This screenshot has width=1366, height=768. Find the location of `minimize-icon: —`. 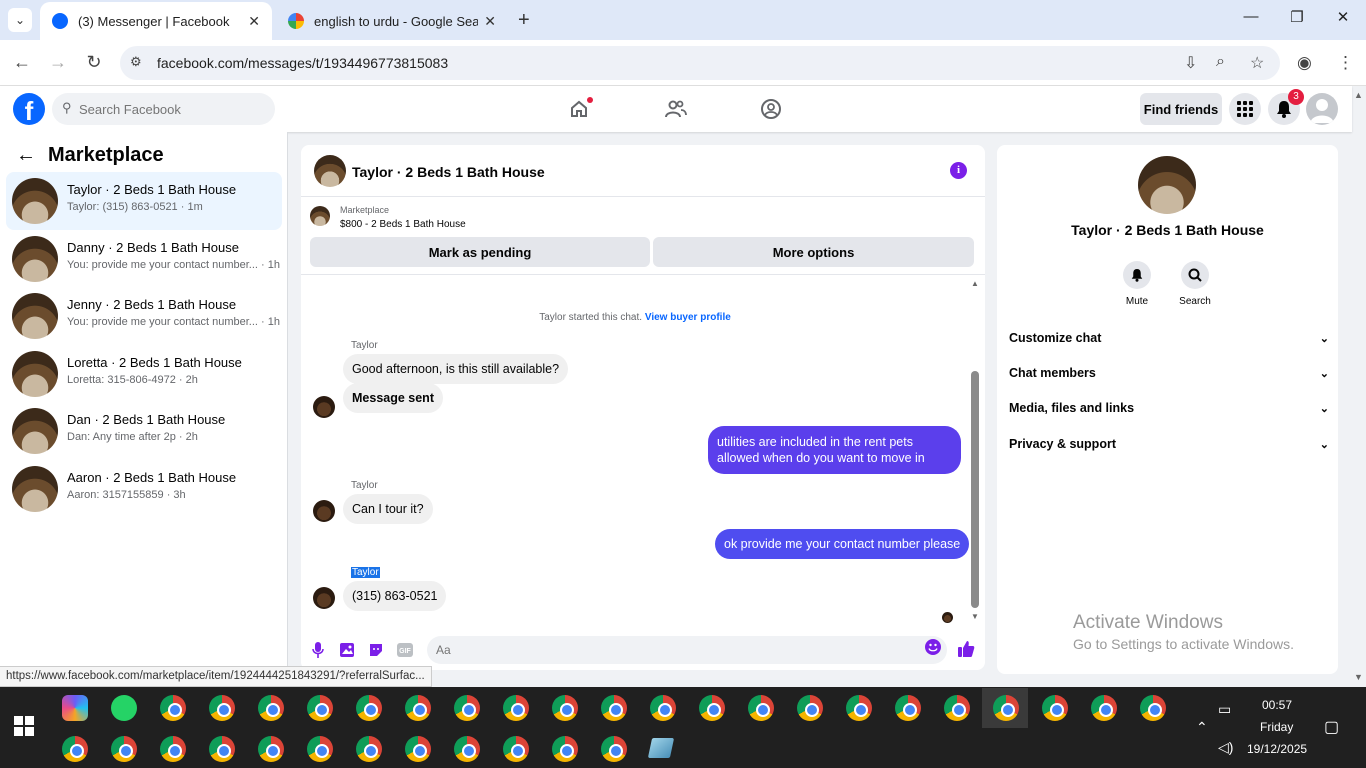

minimize-icon: — is located at coordinates (1251, 16).